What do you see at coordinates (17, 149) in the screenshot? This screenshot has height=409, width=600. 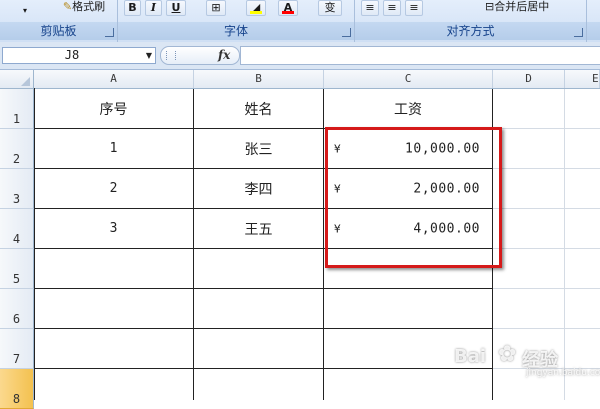 I see `row-header-2: 2` at bounding box center [17, 149].